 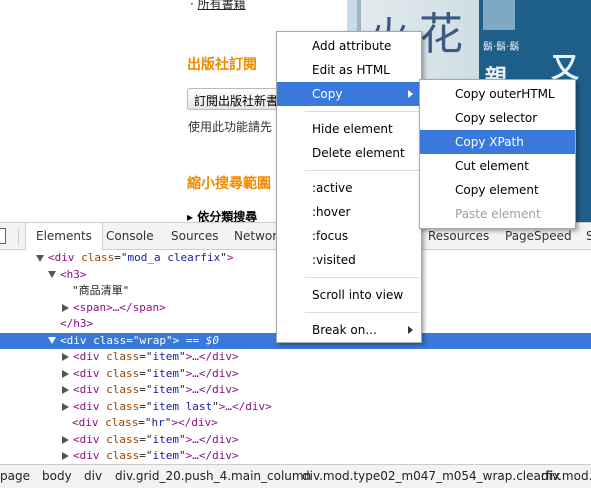 What do you see at coordinates (497, 166) in the screenshot?
I see `menu-cut-element: Cut element` at bounding box center [497, 166].